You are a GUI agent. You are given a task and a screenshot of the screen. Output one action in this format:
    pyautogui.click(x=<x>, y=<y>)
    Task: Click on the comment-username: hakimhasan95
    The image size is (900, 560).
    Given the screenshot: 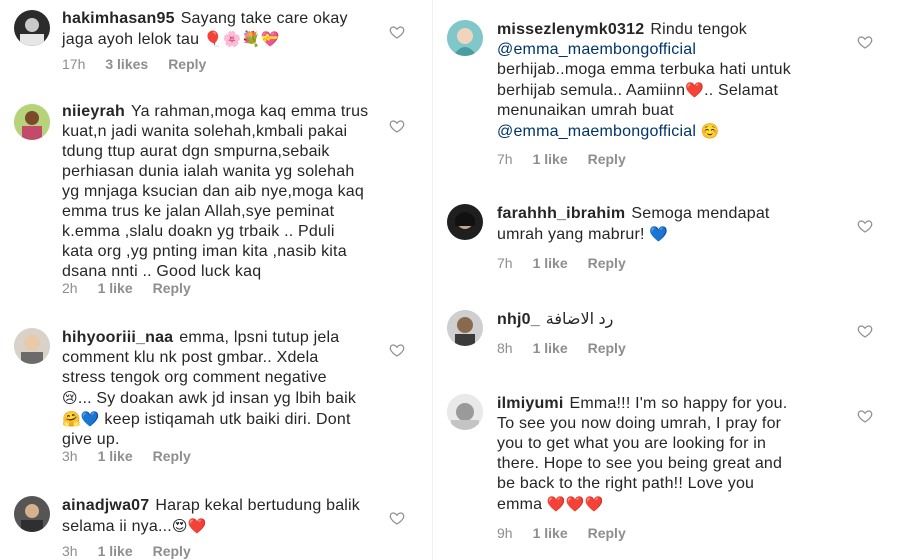 What is the action you would take?
    pyautogui.click(x=118, y=18)
    